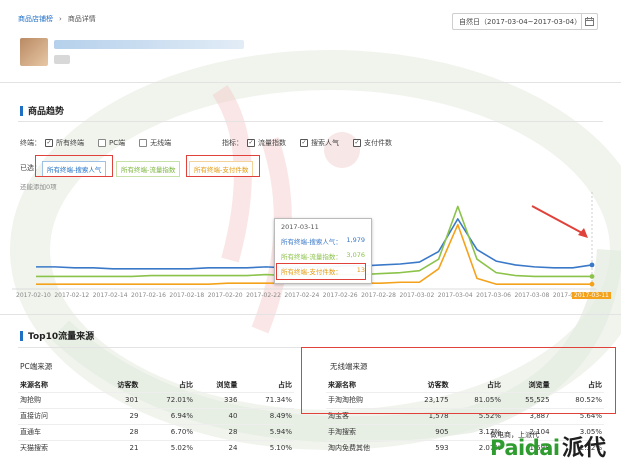 This screenshot has height=470, width=621. What do you see at coordinates (57, 399) in the screenshot?
I see `source-name-cell: 淘抢购` at bounding box center [57, 399].